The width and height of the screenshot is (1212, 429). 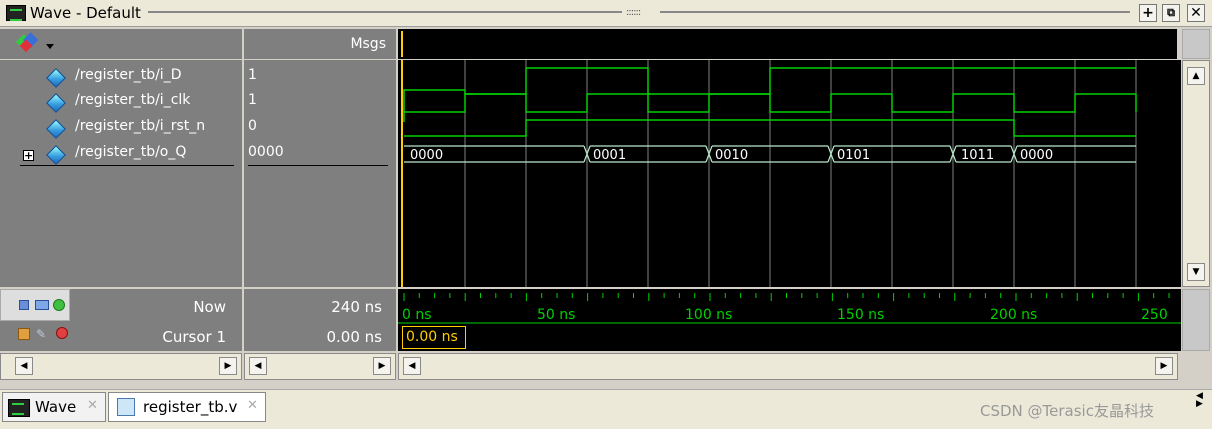 I want to click on wave-window-icon, so click(x=16, y=13).